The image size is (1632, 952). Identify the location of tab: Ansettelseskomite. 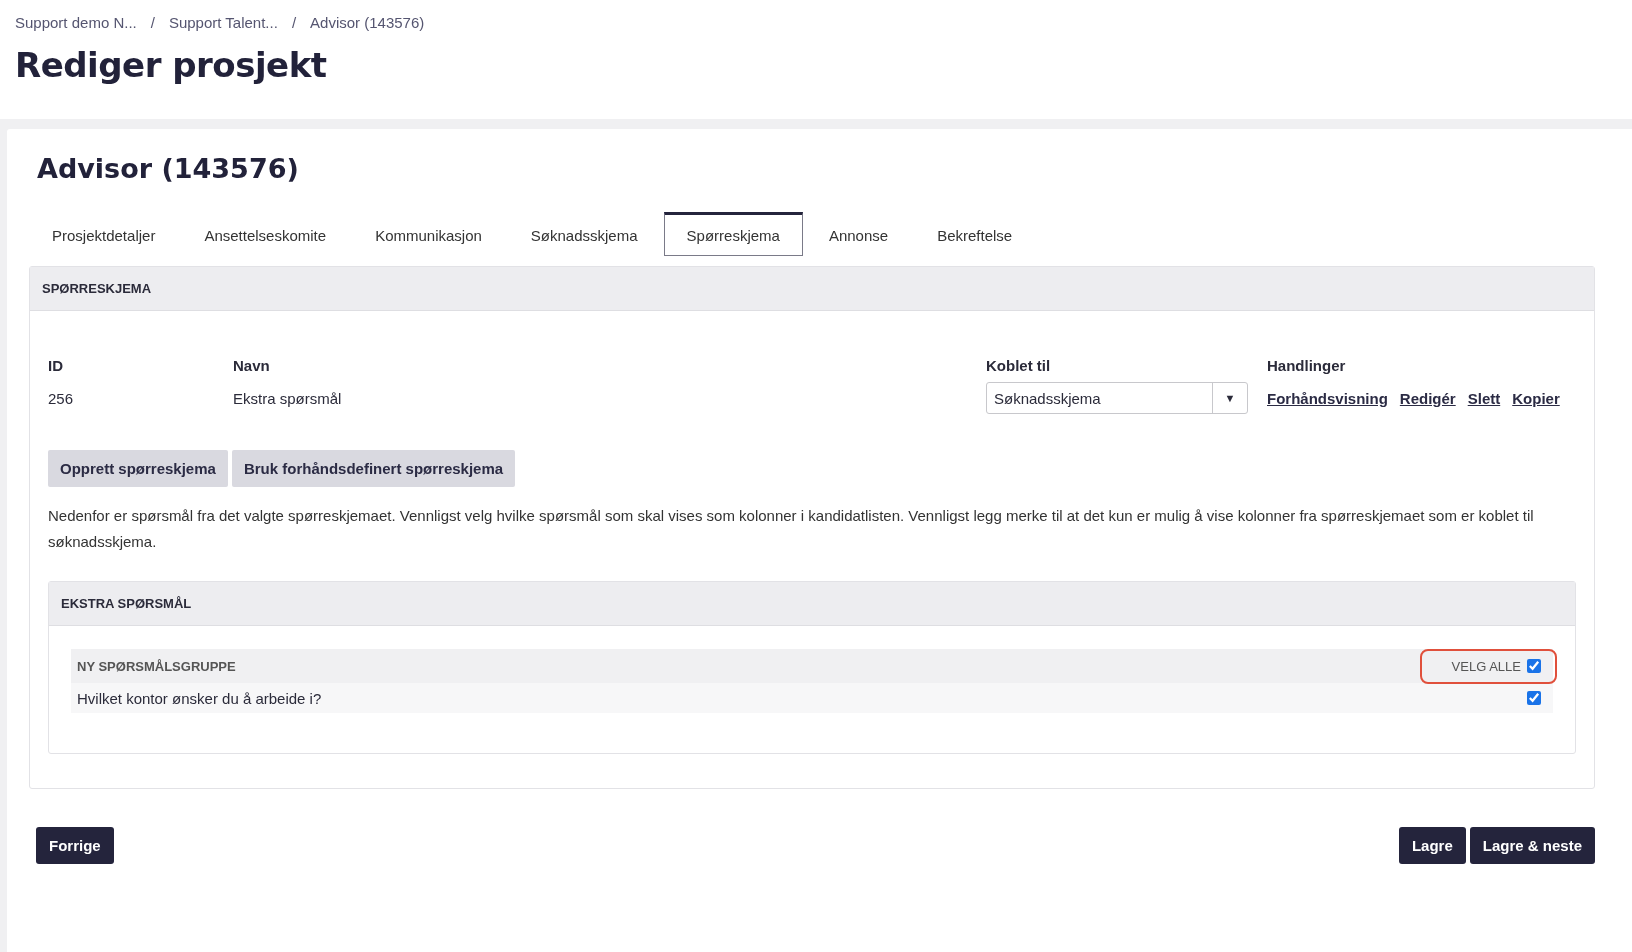
(265, 234).